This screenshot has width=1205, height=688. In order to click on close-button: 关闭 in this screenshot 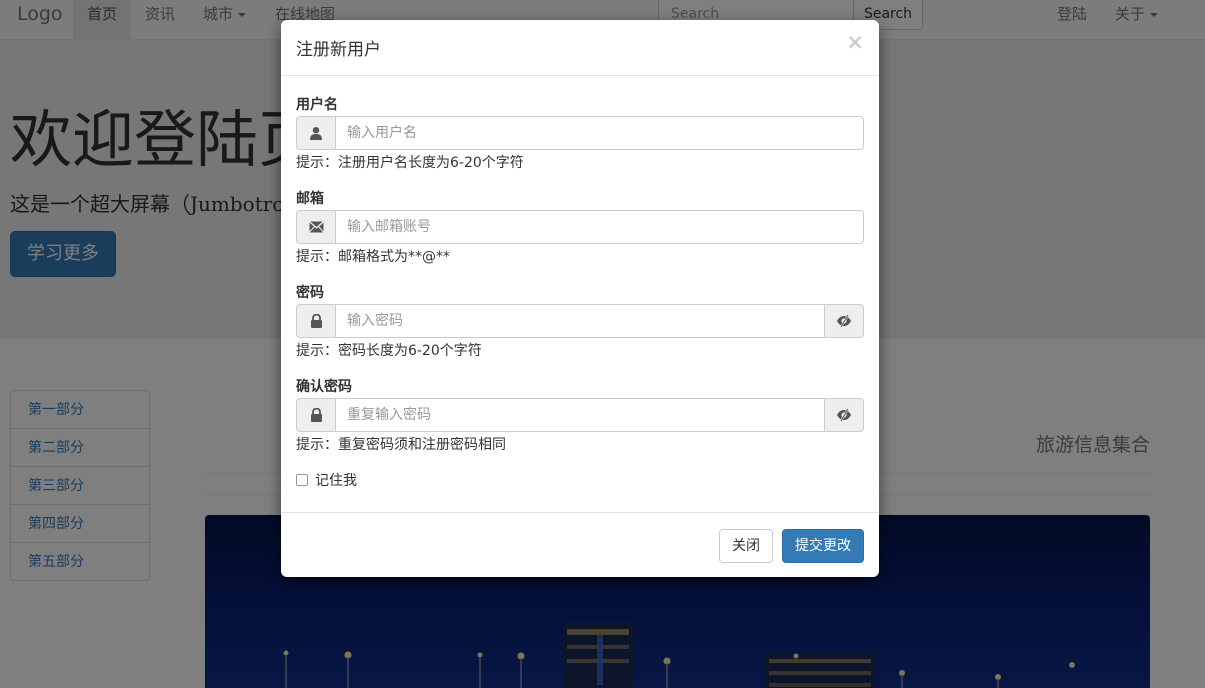, I will do `click(746, 546)`.